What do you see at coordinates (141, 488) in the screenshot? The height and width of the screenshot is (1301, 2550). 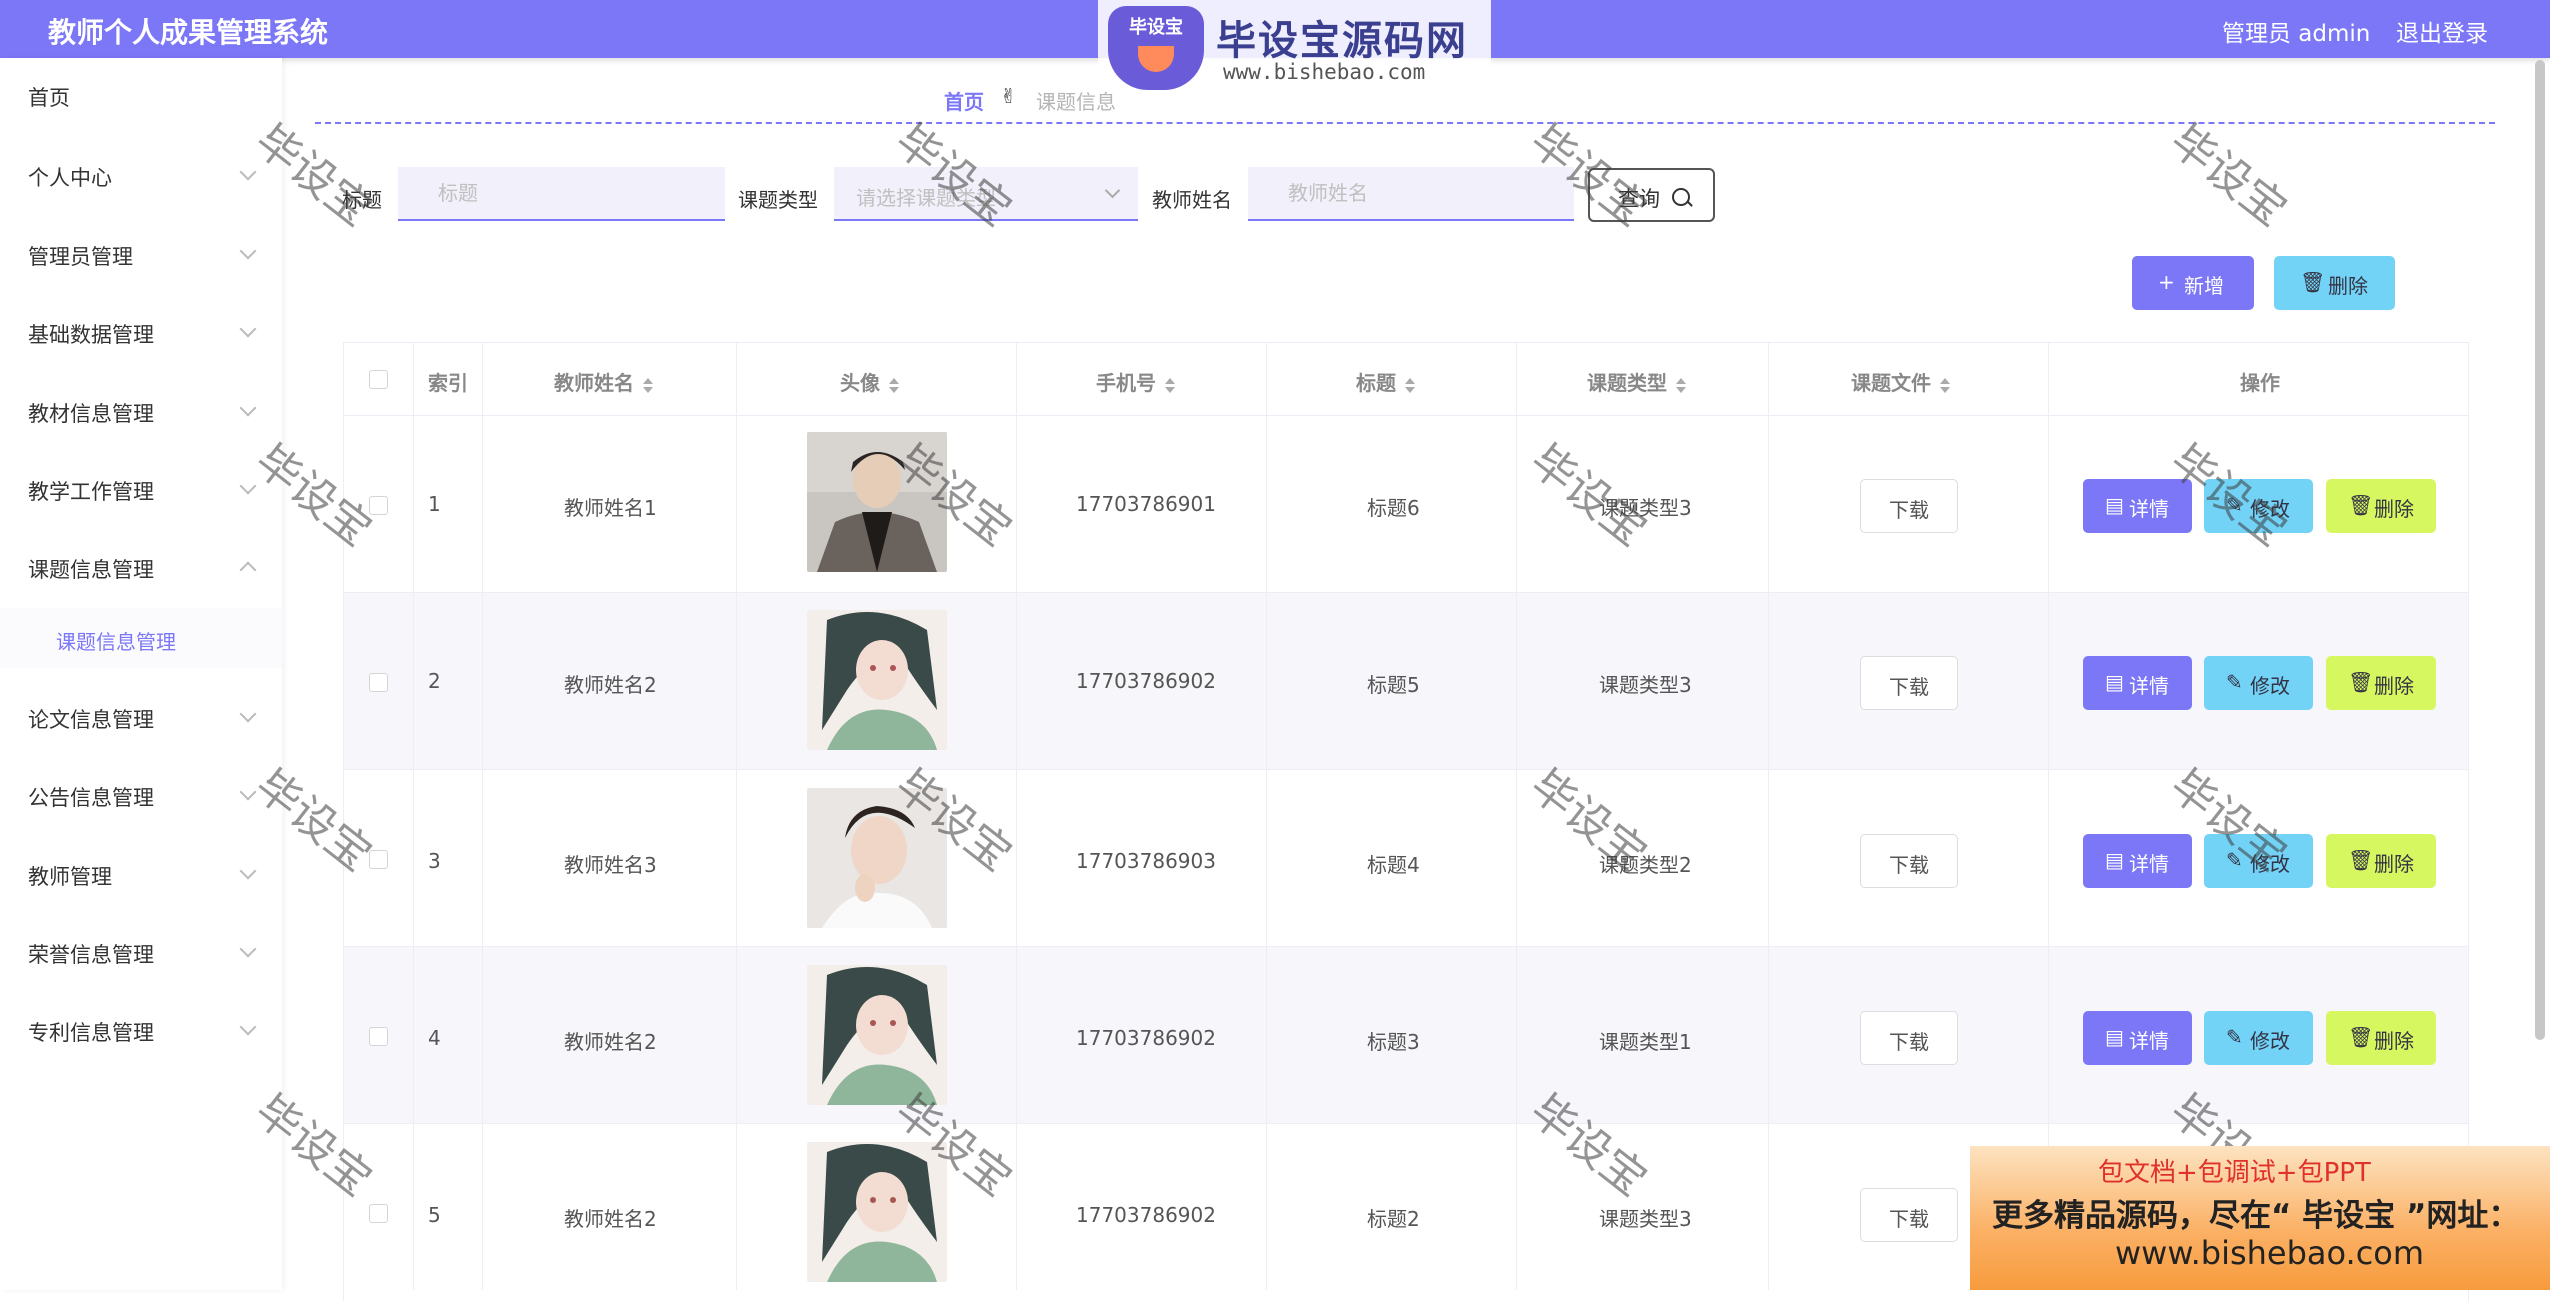 I see `sidebar-item-teaching-work: 教学工作管理` at bounding box center [141, 488].